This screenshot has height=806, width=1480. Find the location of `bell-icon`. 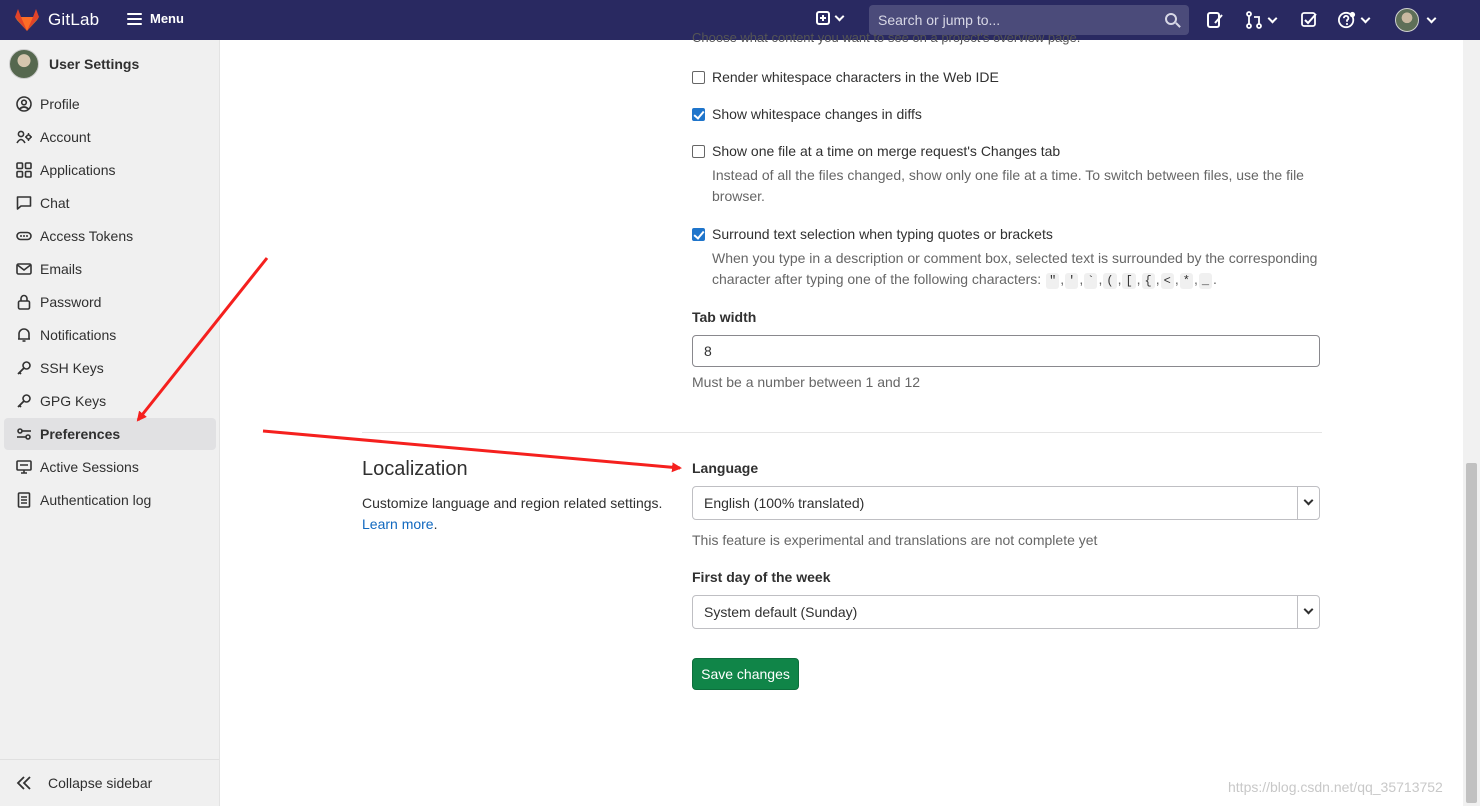

bell-icon is located at coordinates (24, 335).